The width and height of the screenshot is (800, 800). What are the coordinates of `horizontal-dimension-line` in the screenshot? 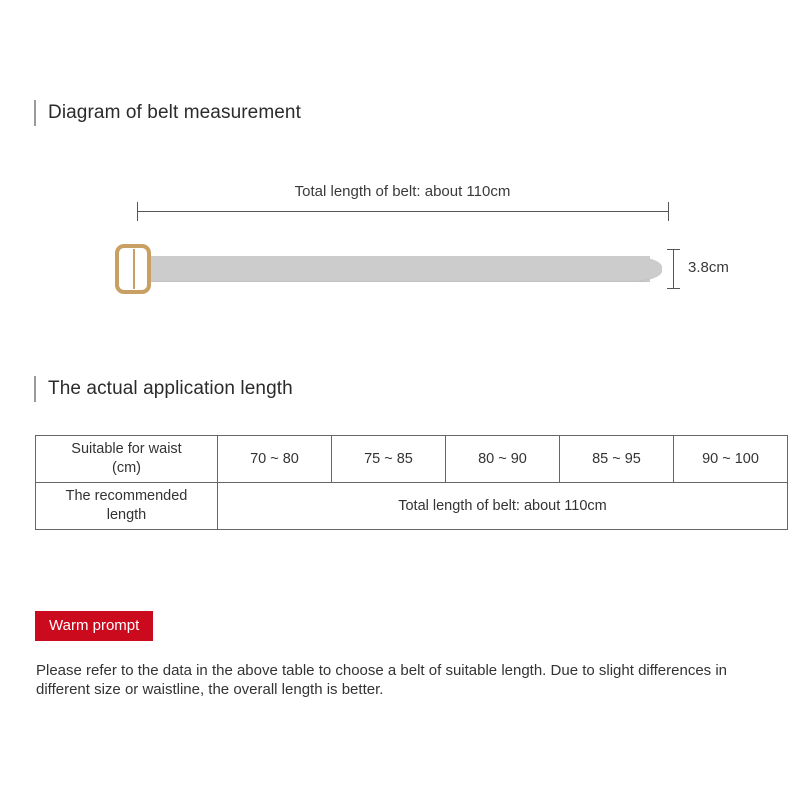 It's located at (402, 211).